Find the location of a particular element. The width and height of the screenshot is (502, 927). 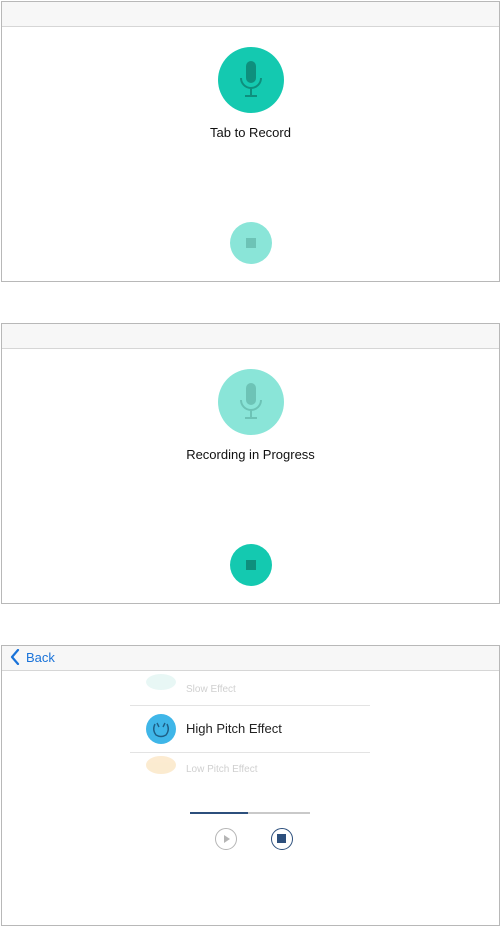

effect-label: High Pitch Effect is located at coordinates (234, 728).